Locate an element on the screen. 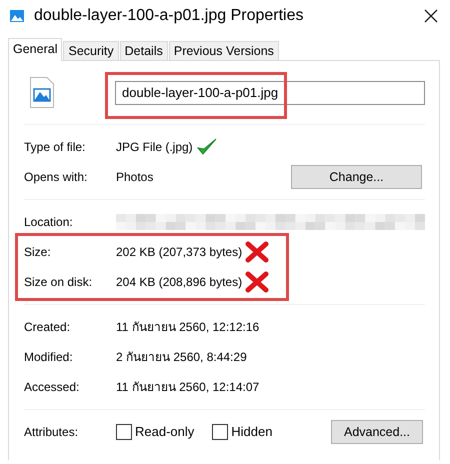 This screenshot has width=450, height=464. field-label: Size on disk: is located at coordinates (59, 282).